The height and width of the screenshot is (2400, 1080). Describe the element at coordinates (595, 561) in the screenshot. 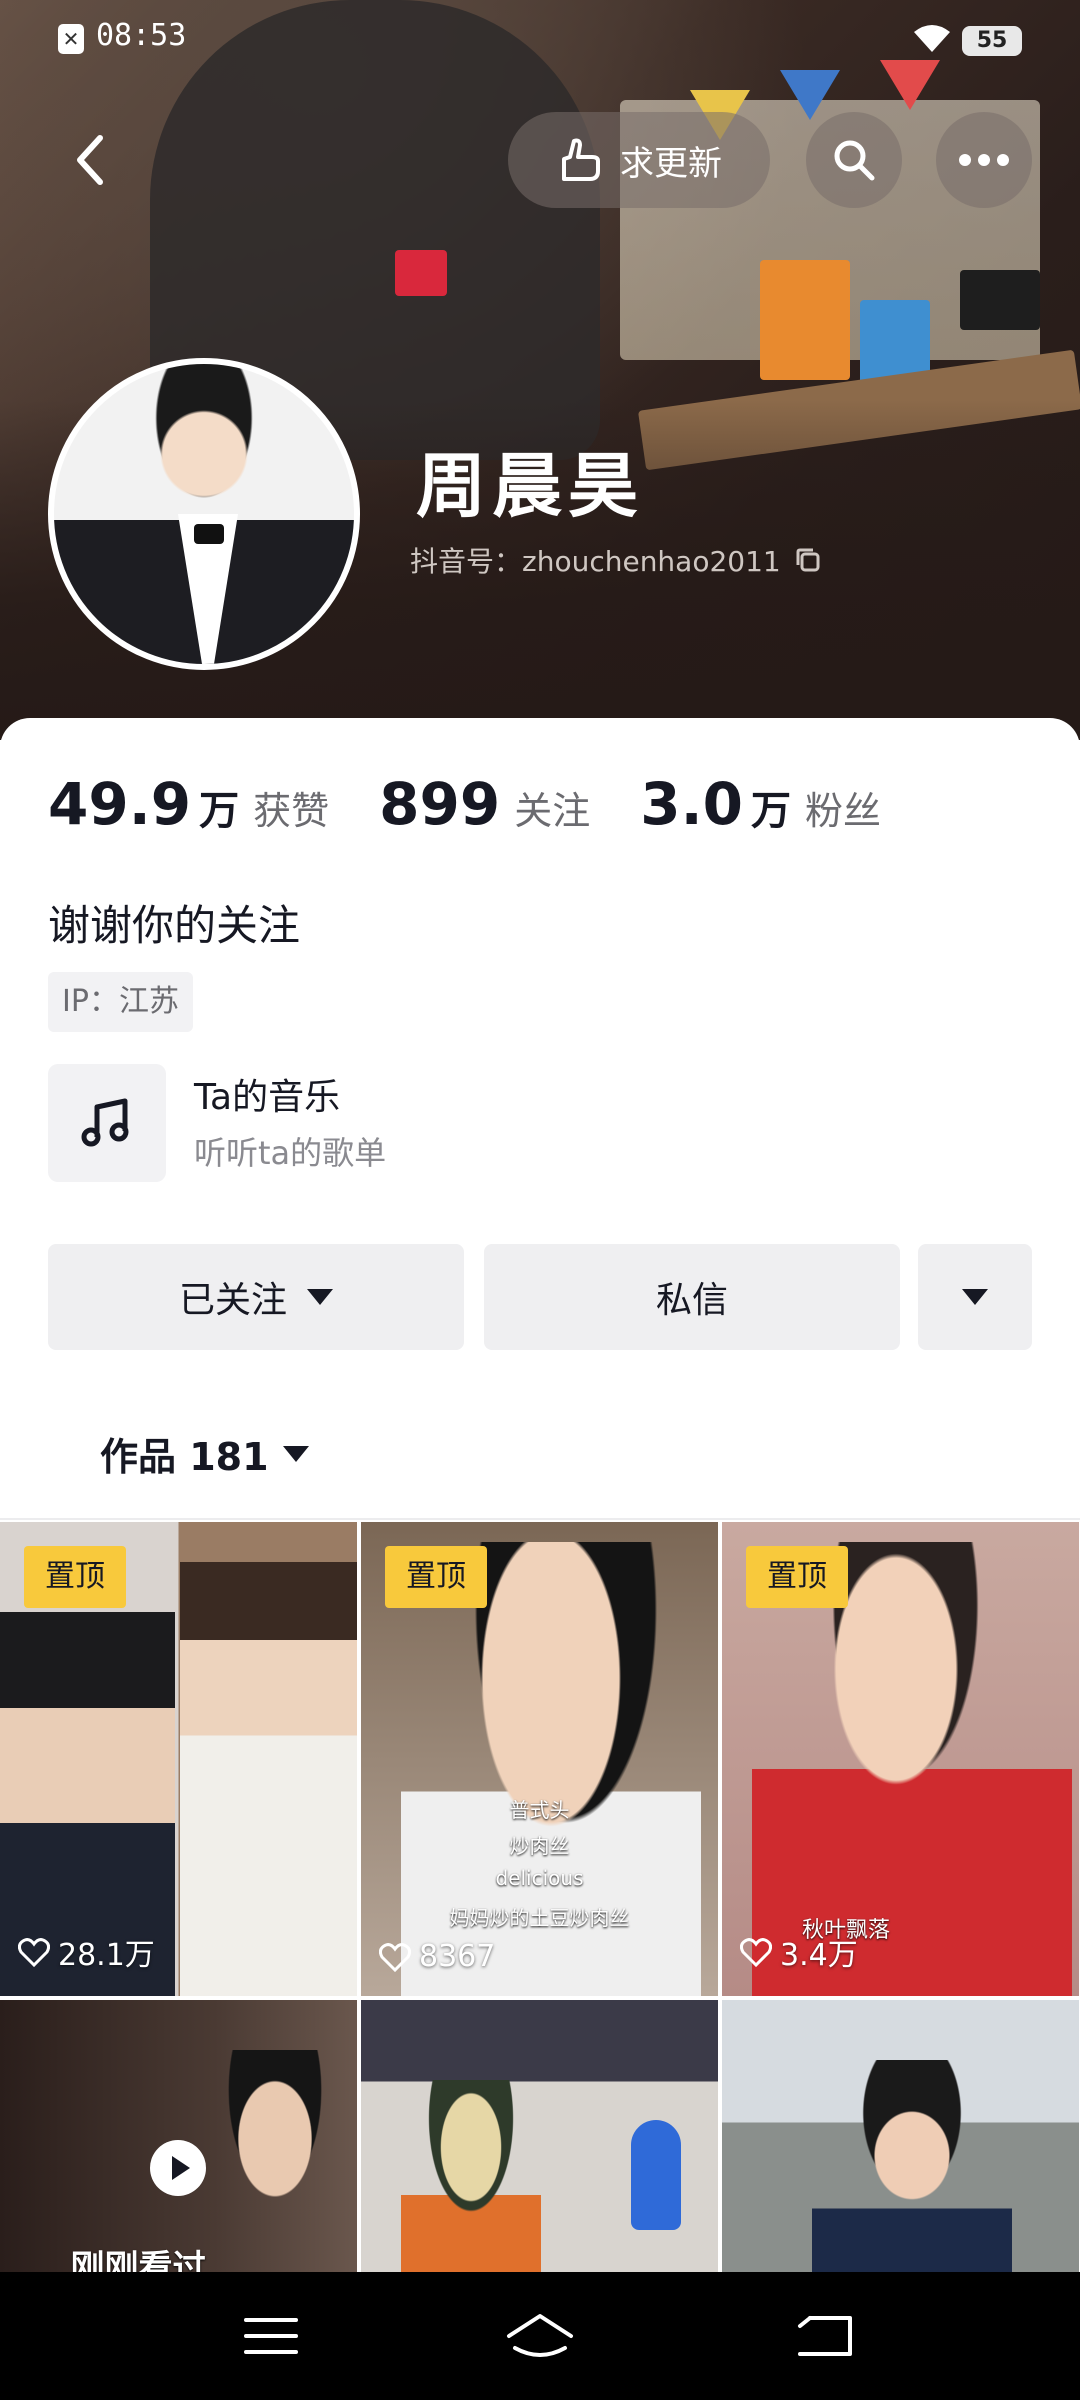

I see `douyin-id-text: 抖音号：zhouchenhao2011` at that location.